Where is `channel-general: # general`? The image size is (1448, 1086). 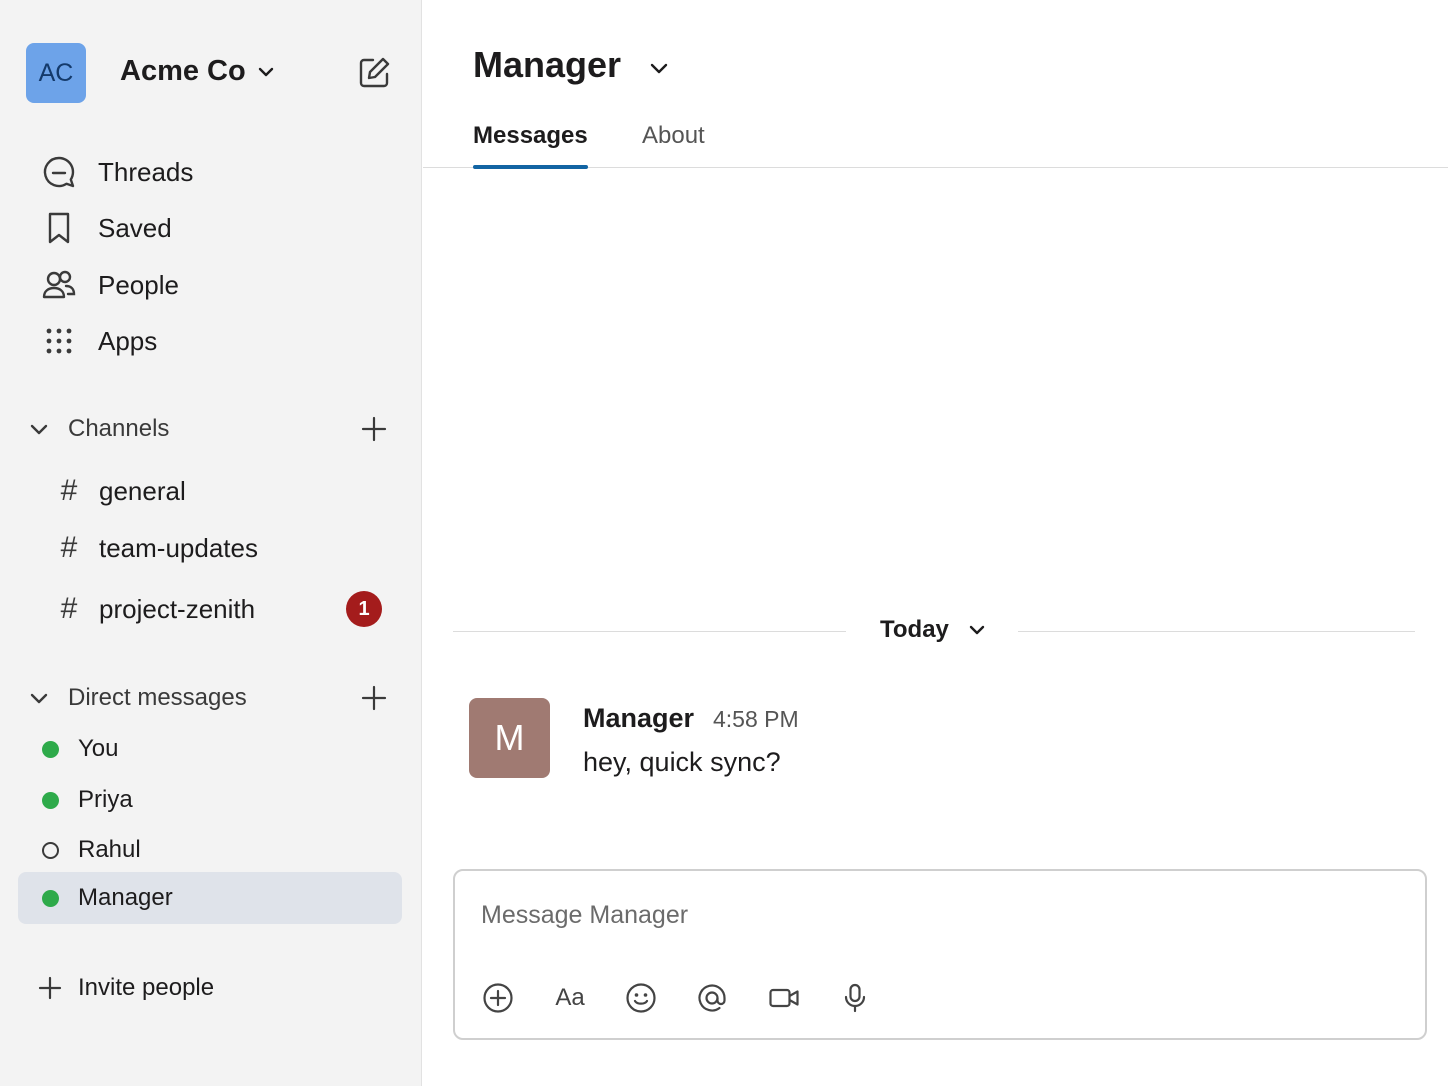
channel-general: # general is located at coordinates (224, 491).